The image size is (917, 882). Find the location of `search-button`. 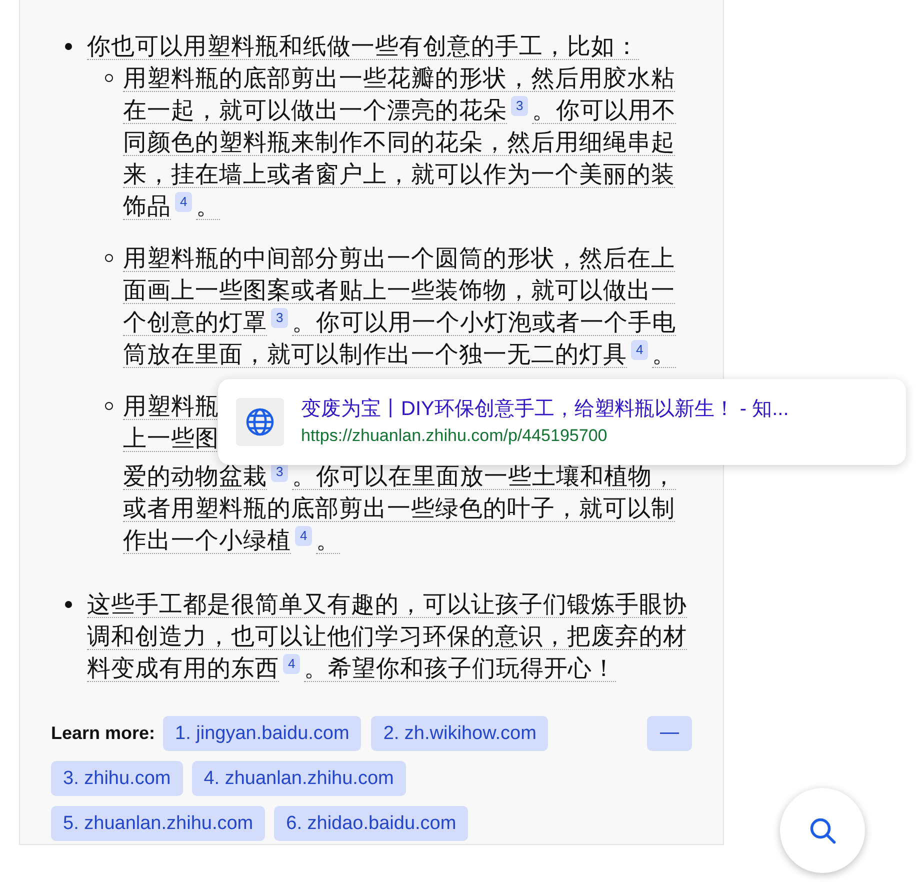

search-button is located at coordinates (822, 830).